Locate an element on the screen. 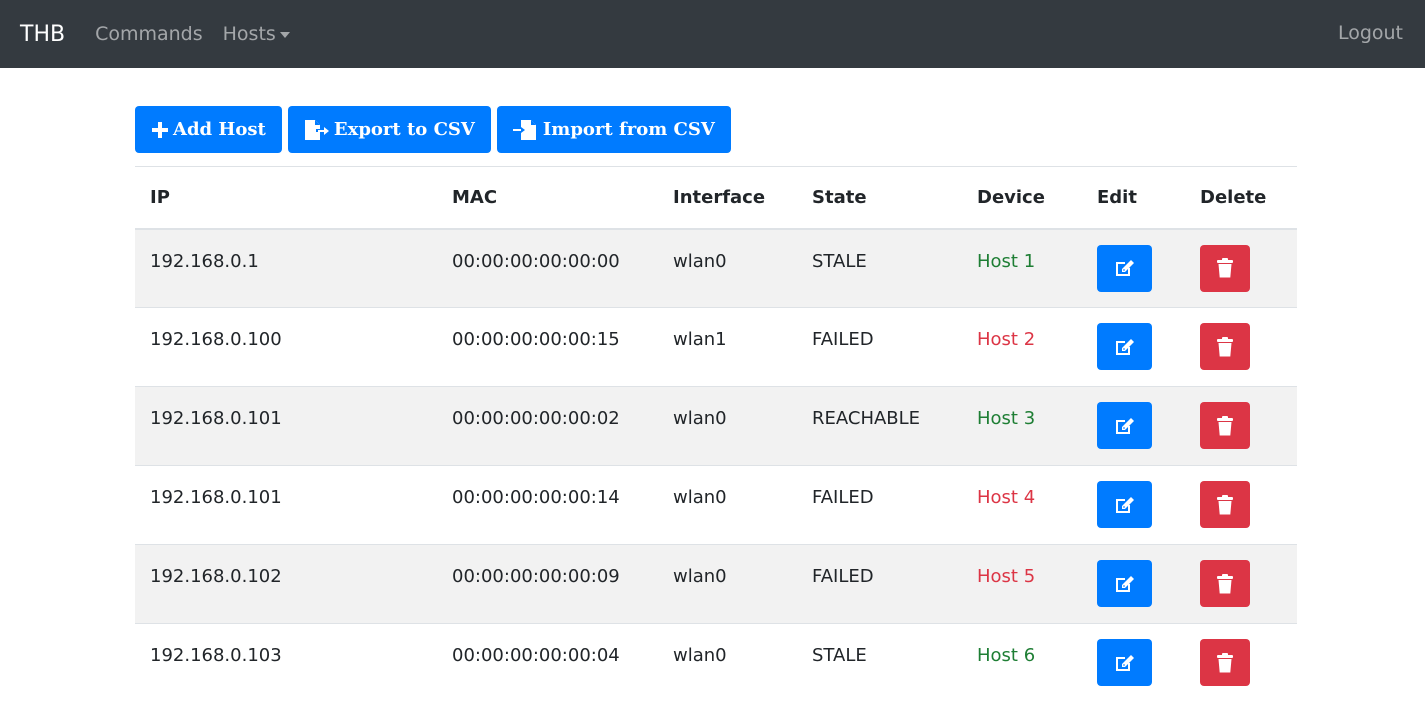 The width and height of the screenshot is (1425, 703). nav-commands: Commands is located at coordinates (149, 34).